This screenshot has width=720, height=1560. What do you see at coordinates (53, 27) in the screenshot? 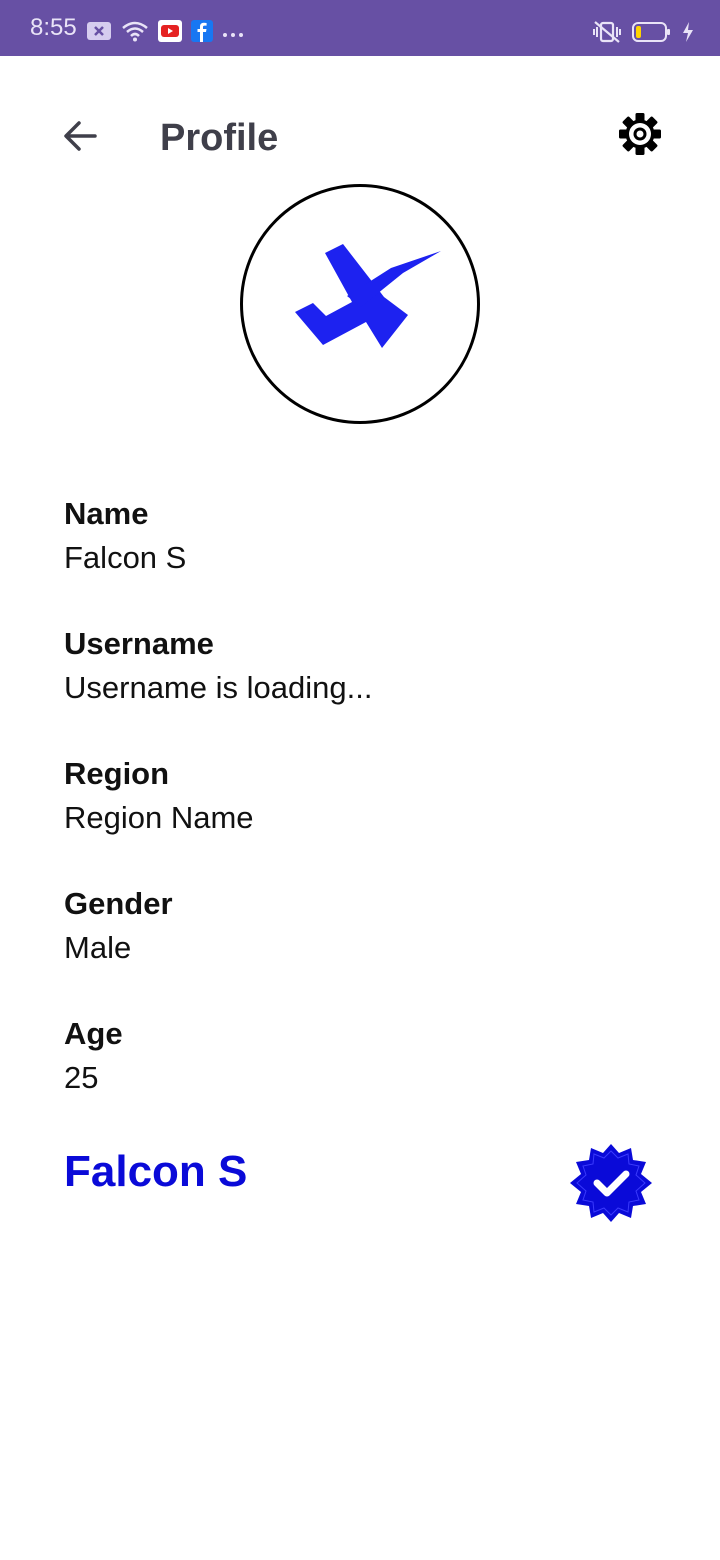
I see `status-time: 8:55` at bounding box center [53, 27].